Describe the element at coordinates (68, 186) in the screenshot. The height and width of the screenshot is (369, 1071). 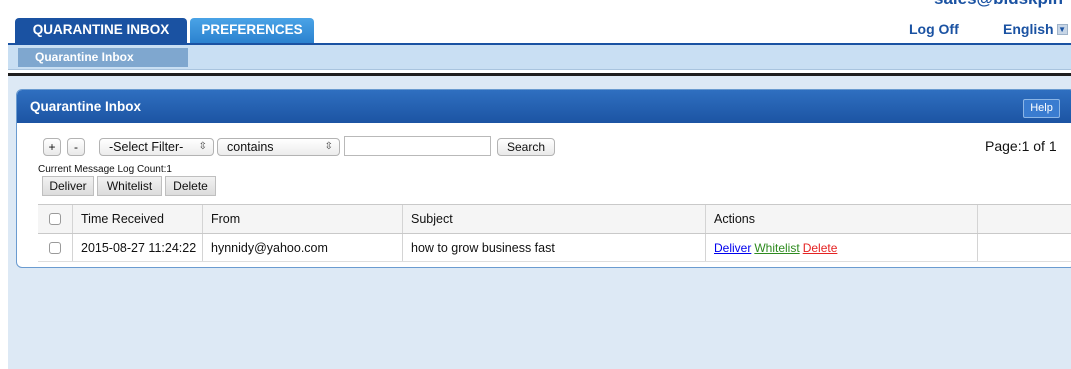
I see `deliver-button: Deliver` at that location.